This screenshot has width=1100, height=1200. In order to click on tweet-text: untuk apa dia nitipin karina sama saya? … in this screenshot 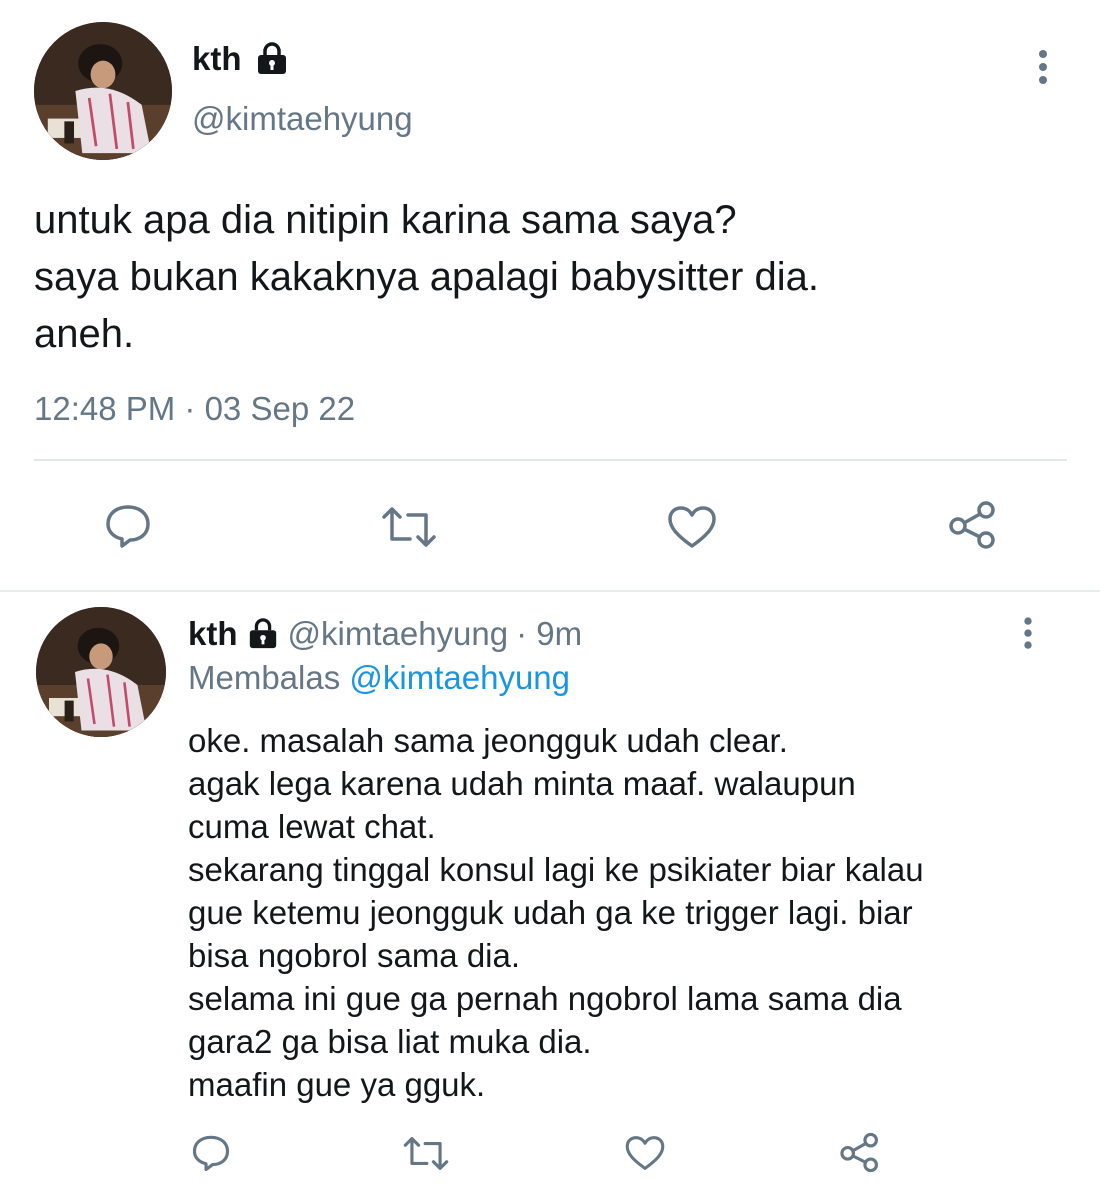, I will do `click(426, 277)`.